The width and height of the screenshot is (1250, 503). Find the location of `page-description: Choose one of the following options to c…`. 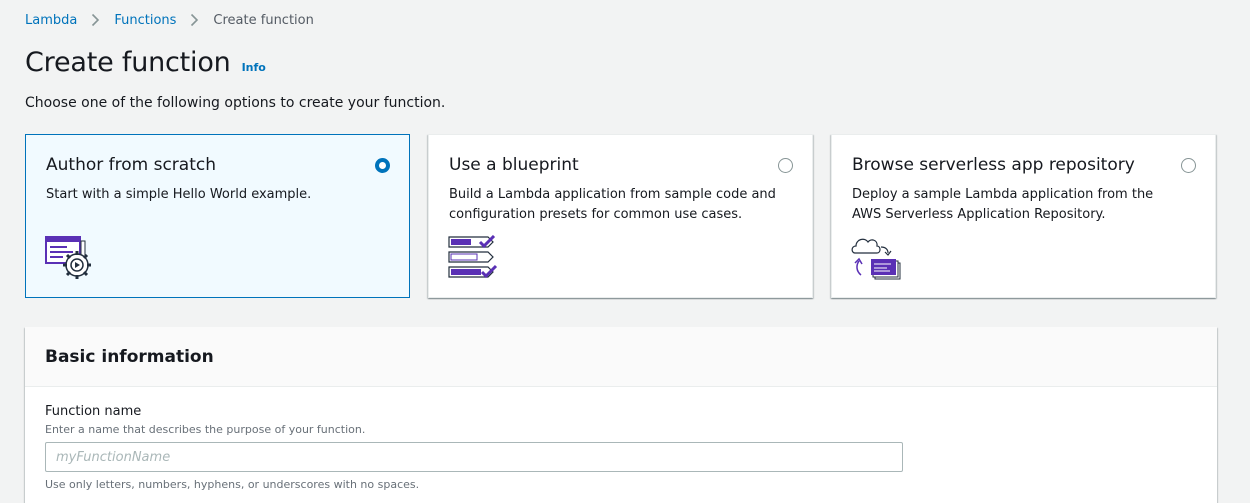

page-description: Choose one of the following options to c… is located at coordinates (235, 103).